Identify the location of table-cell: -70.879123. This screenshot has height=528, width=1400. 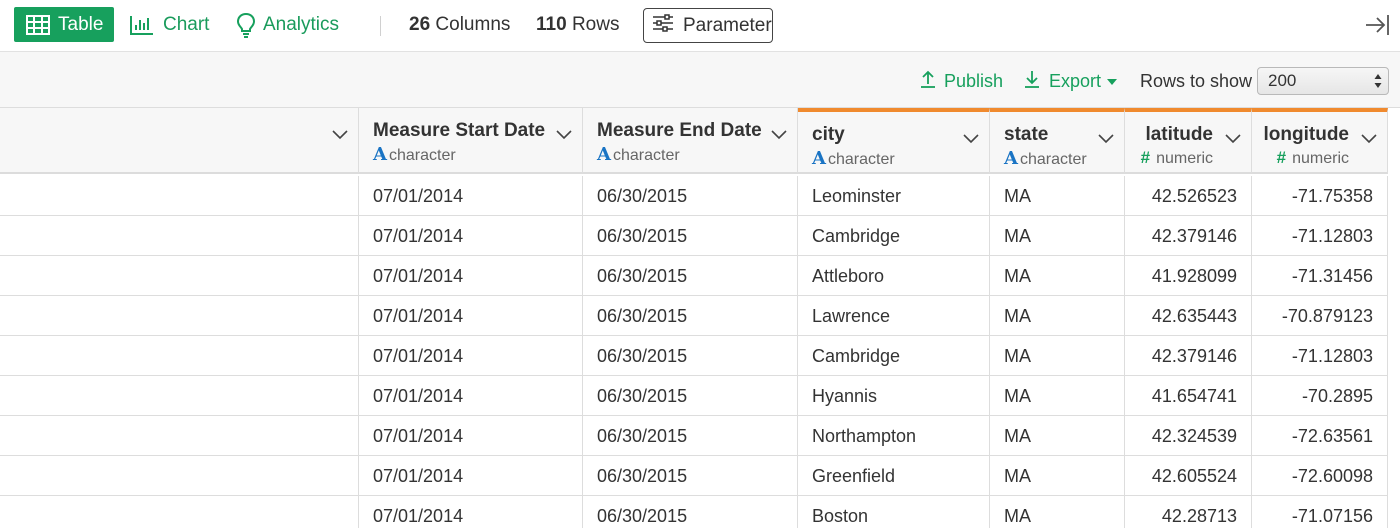
(1320, 316).